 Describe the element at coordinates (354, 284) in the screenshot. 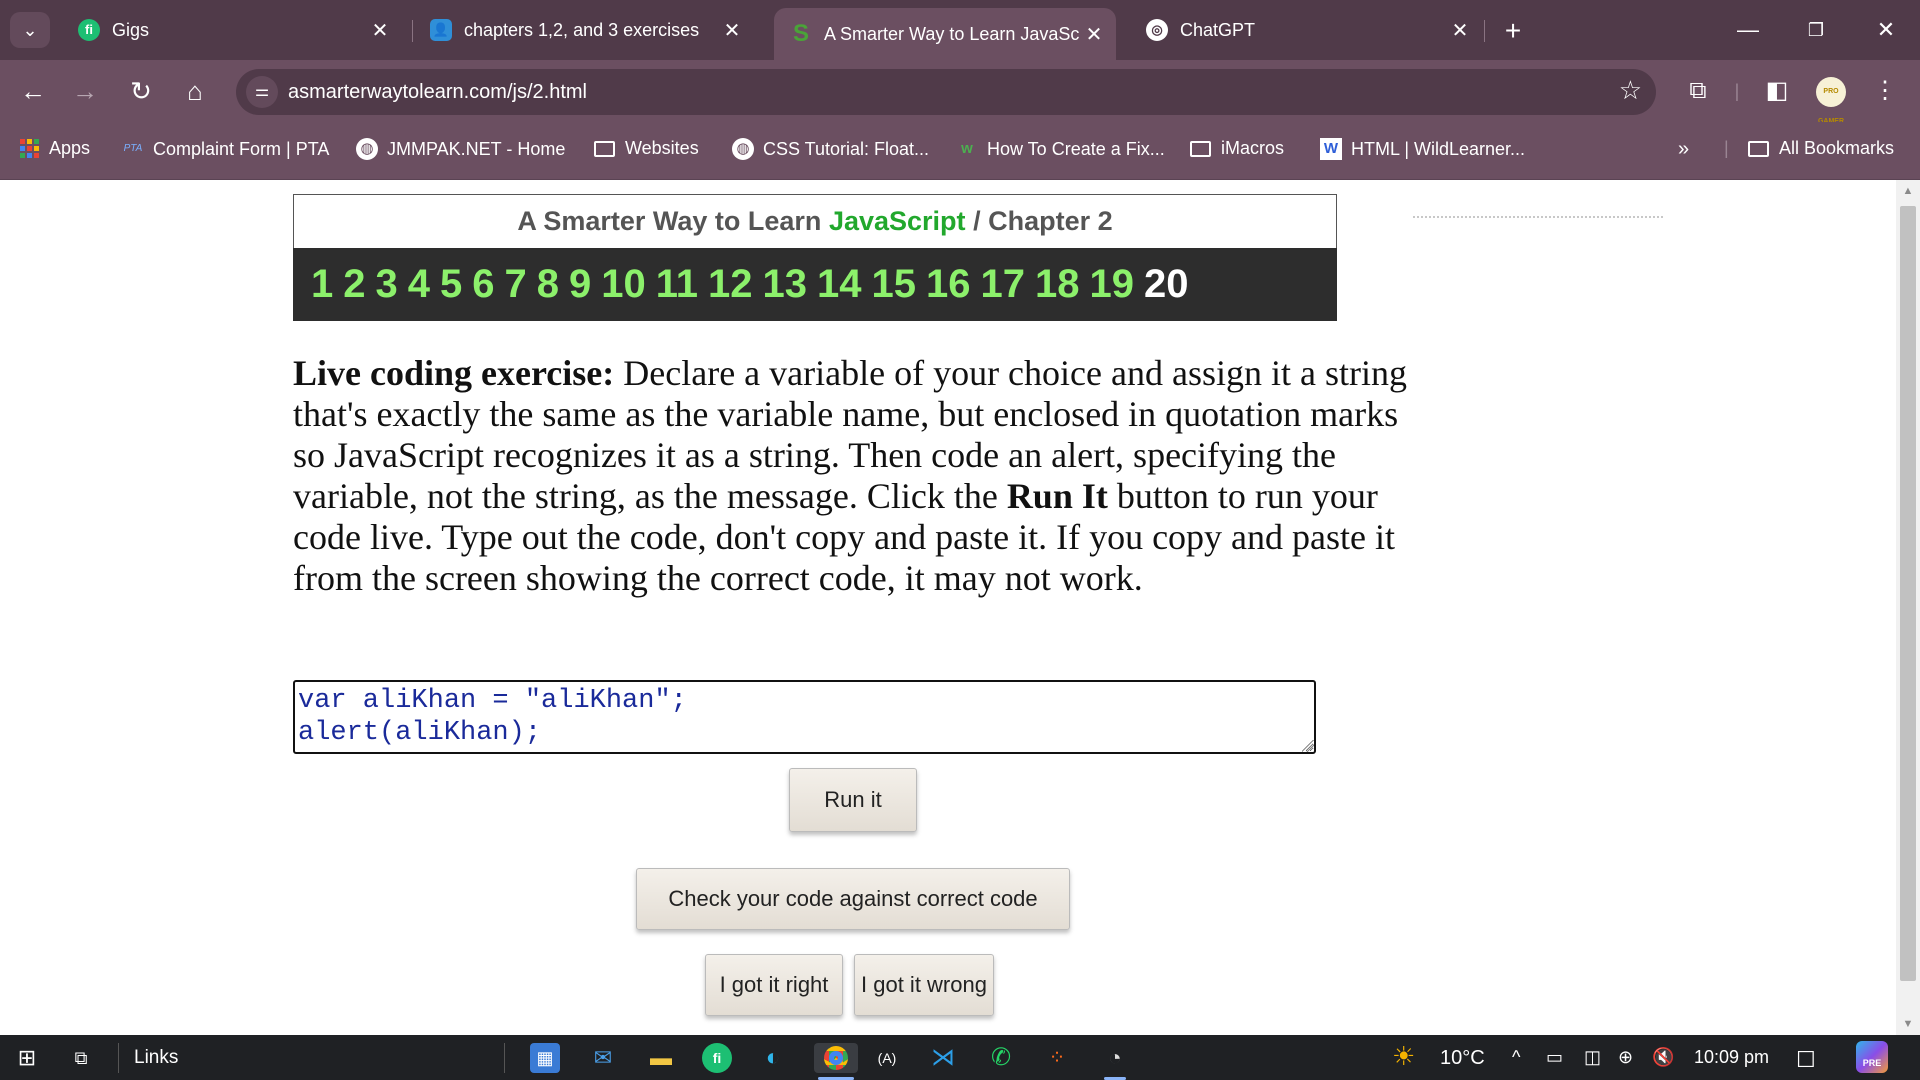

I see `chapter-link: 2` at that location.